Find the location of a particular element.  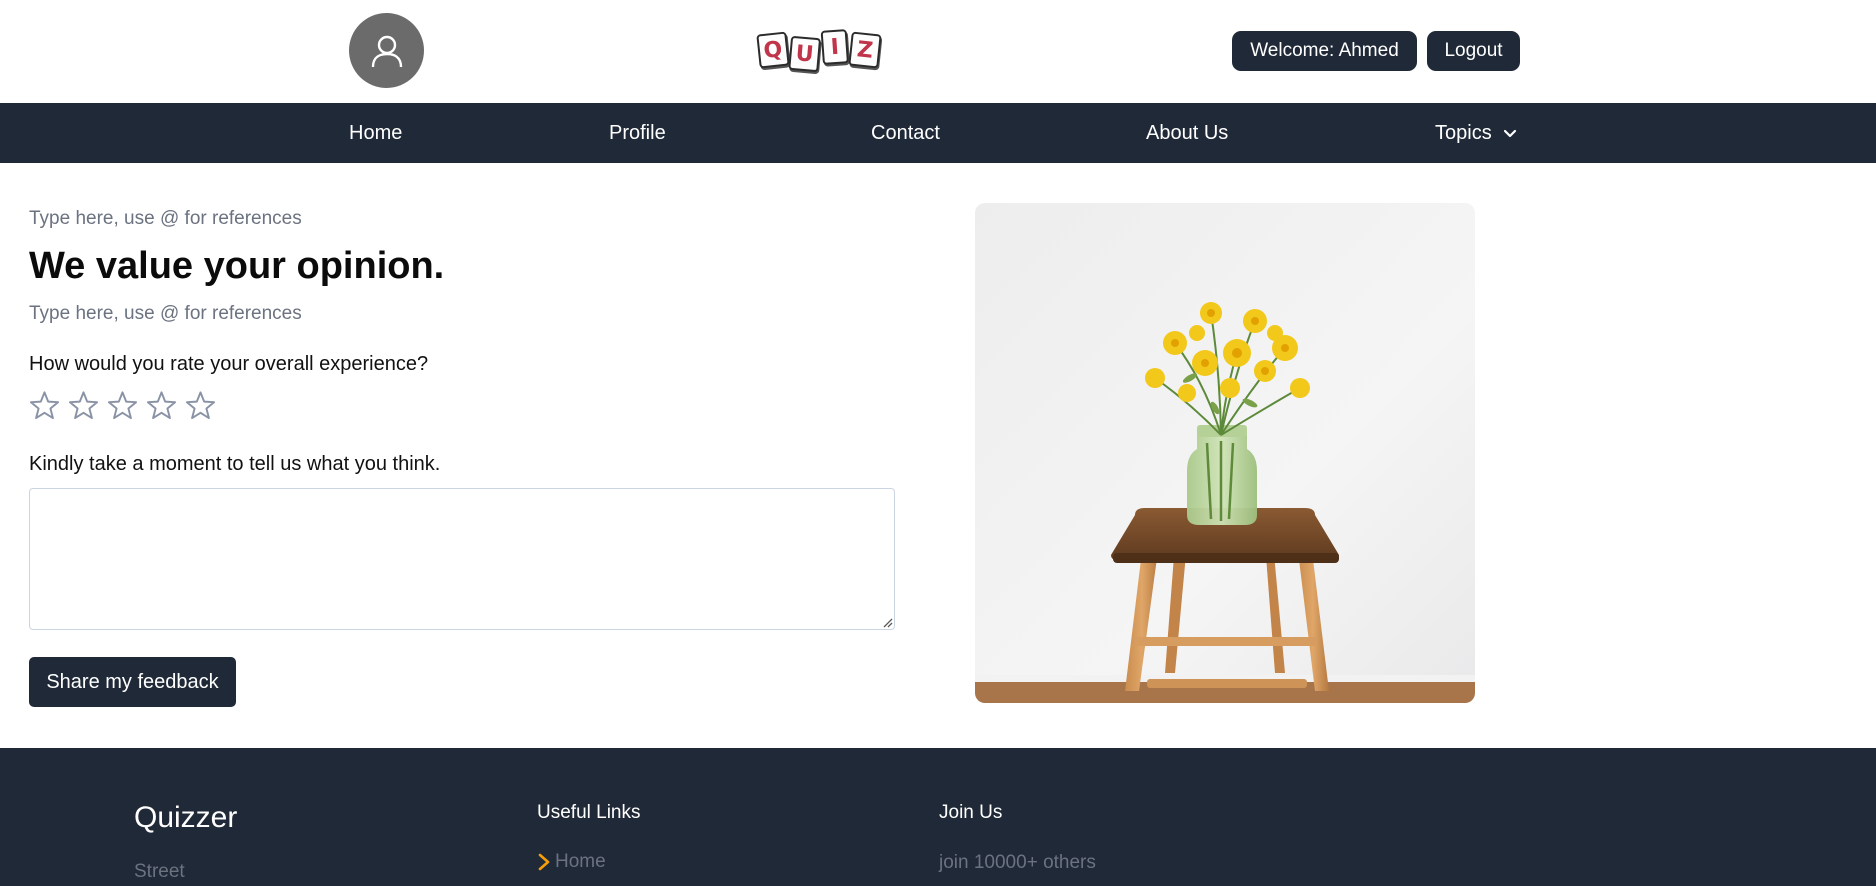

star-rating is located at coordinates (122, 408).